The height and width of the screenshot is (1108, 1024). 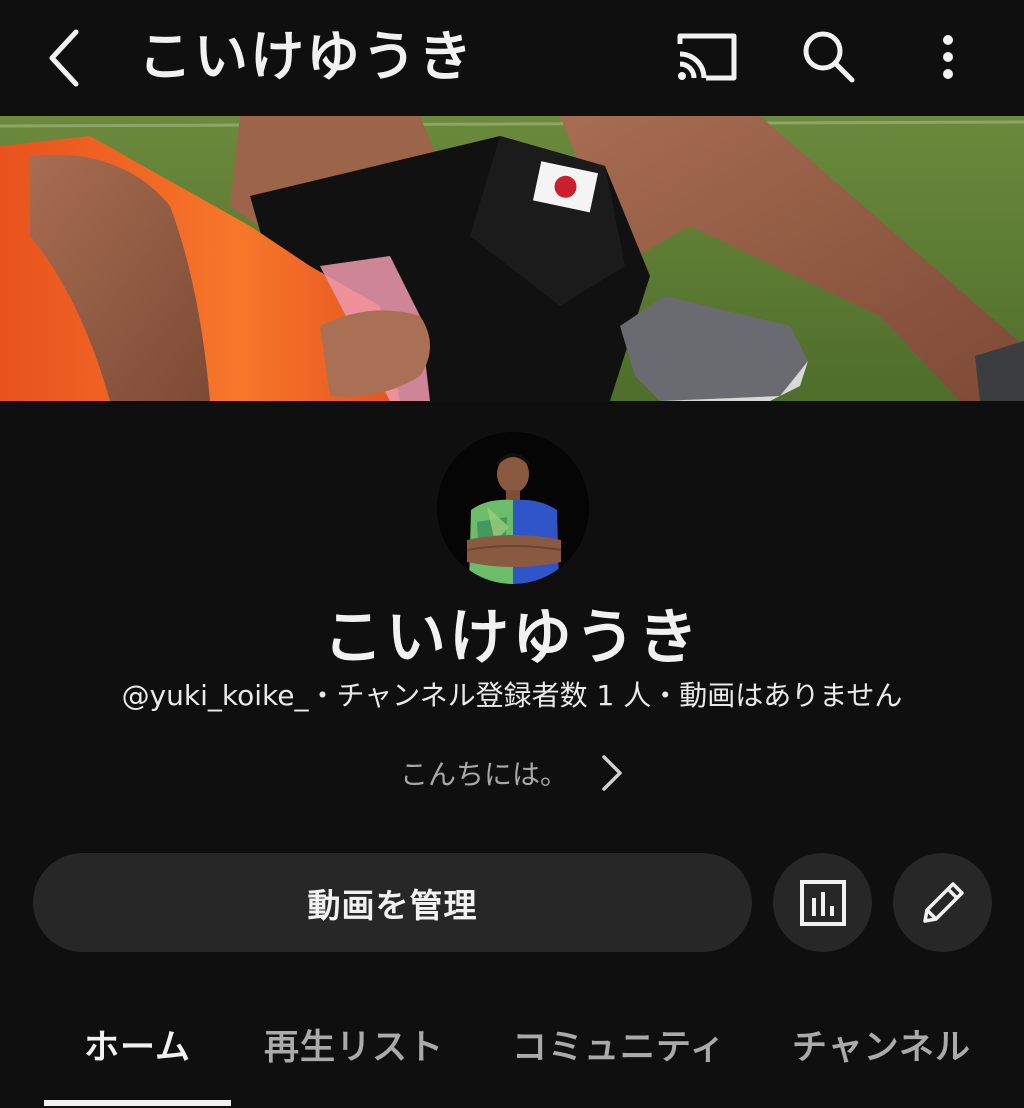 I want to click on chevron-right-icon, so click(x=612, y=773).